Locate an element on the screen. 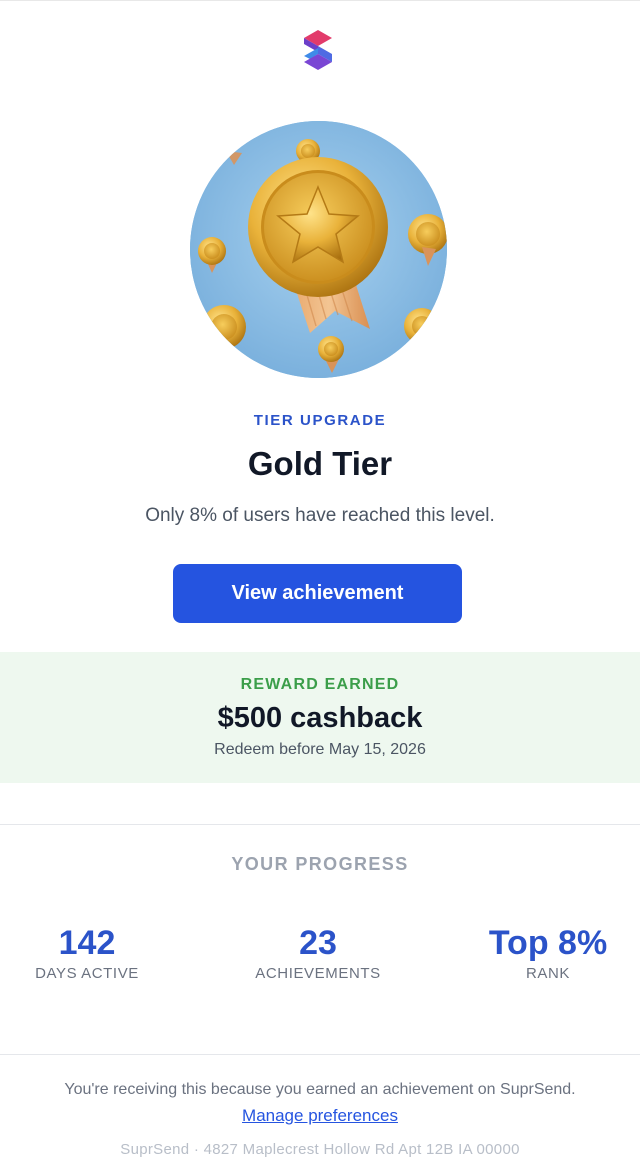 The width and height of the screenshot is (640, 1158). footer-link-wrap: Manage preferences is located at coordinates (320, 1116).